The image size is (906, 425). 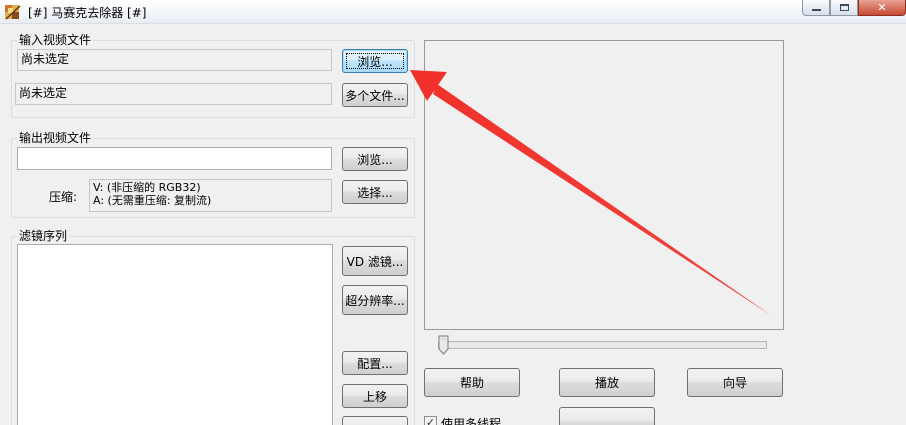 What do you see at coordinates (472, 382) in the screenshot?
I see `help-button: 帮助` at bounding box center [472, 382].